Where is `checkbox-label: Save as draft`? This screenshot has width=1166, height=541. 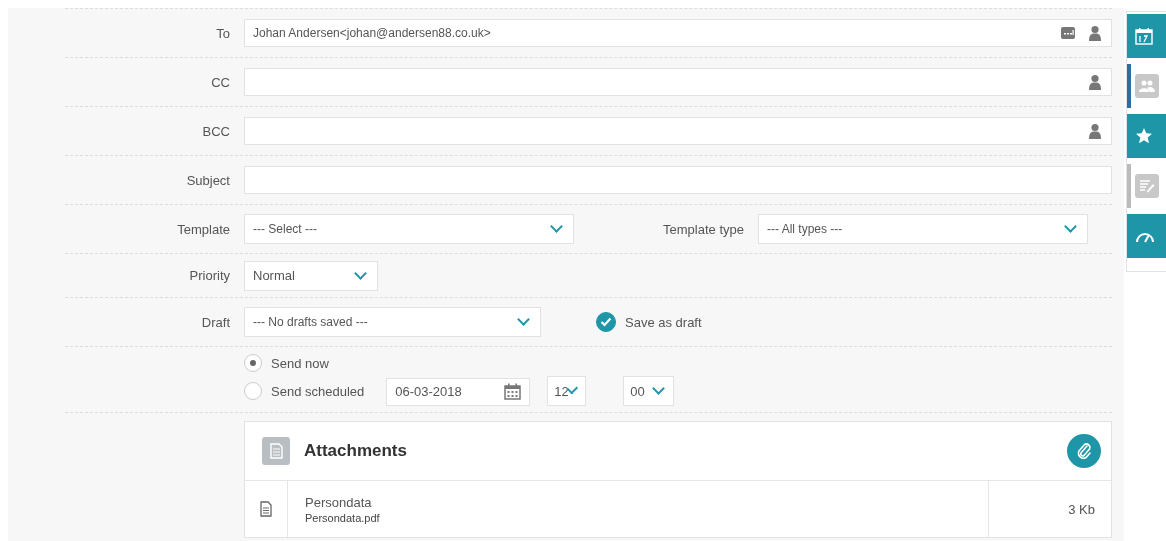 checkbox-label: Save as draft is located at coordinates (663, 322).